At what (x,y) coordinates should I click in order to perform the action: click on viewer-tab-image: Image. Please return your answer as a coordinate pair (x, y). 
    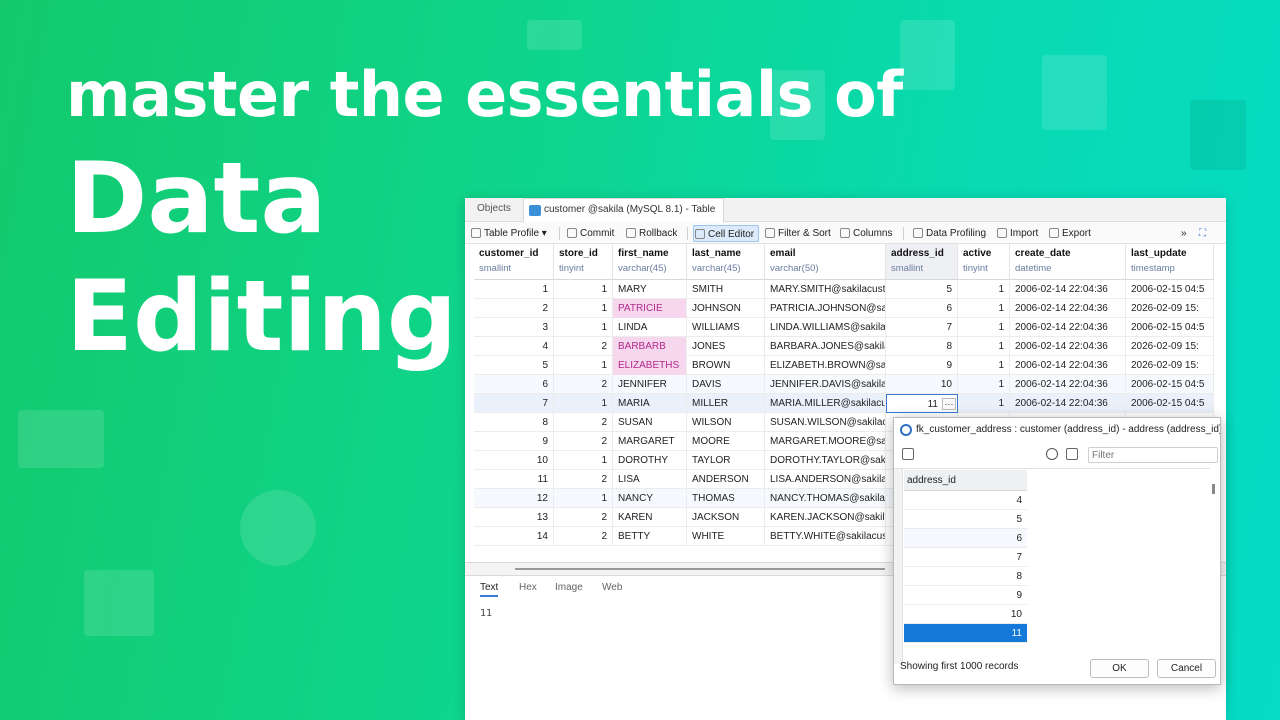
    Looking at the image, I should click on (569, 587).